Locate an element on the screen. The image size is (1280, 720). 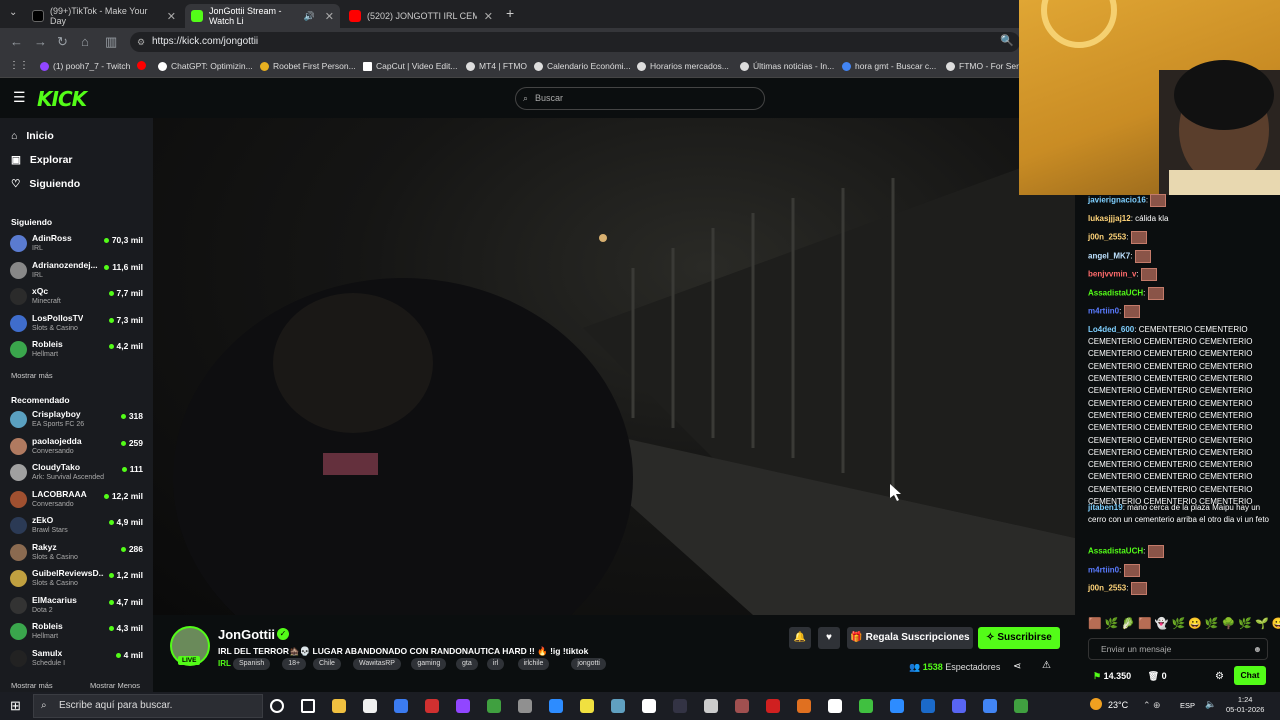
recorder-icon is located at coordinates (432, 706).